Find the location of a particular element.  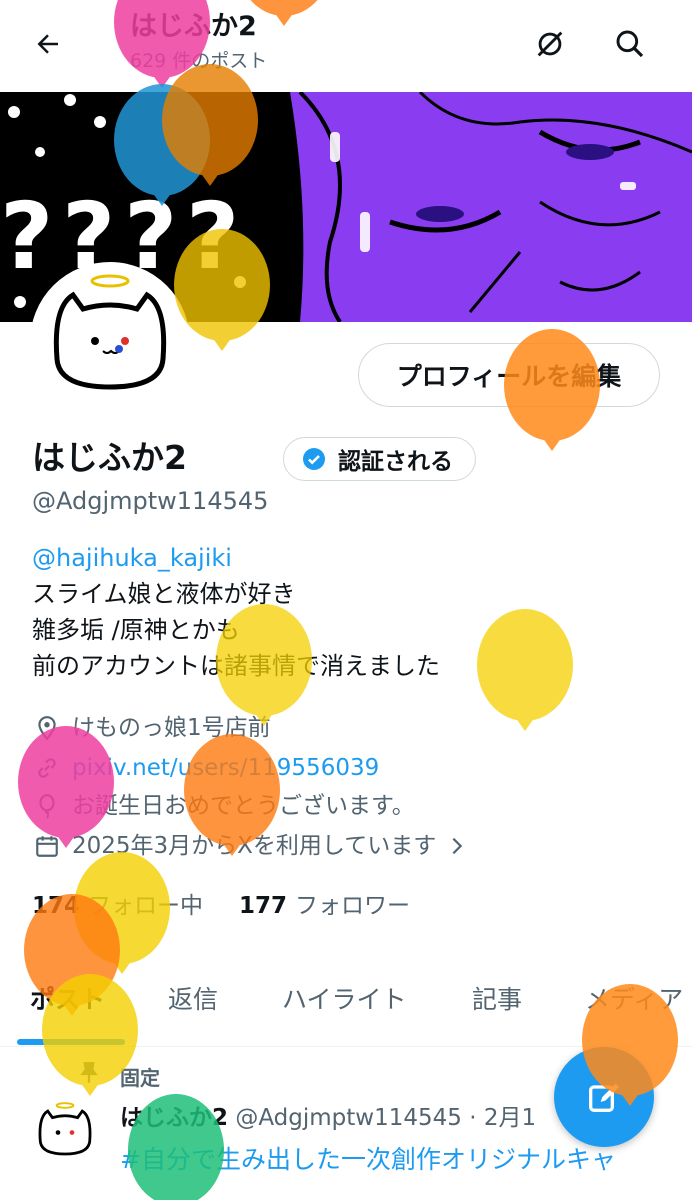

post-meta: @Adgjmptw114545 · 2月1 is located at coordinates (386, 1118).